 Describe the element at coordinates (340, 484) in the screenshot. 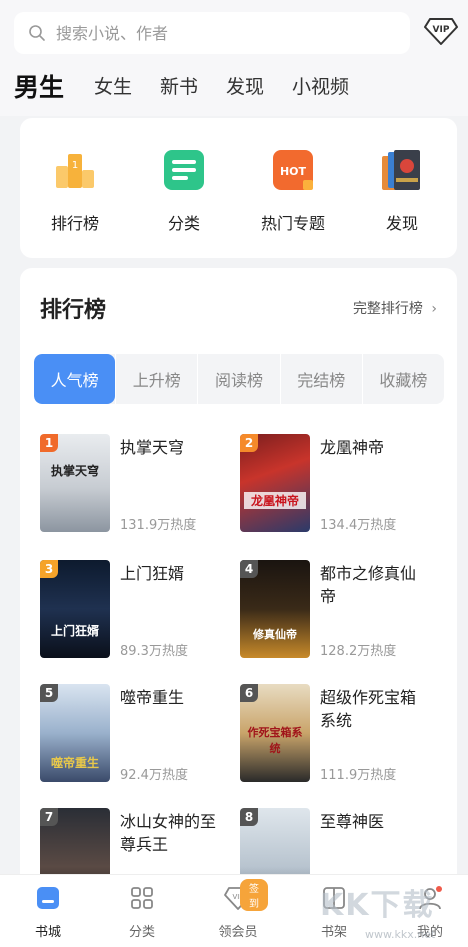

I see `book-item: 龙凰神帝 2 龙凰神帝 134.4万热度` at that location.